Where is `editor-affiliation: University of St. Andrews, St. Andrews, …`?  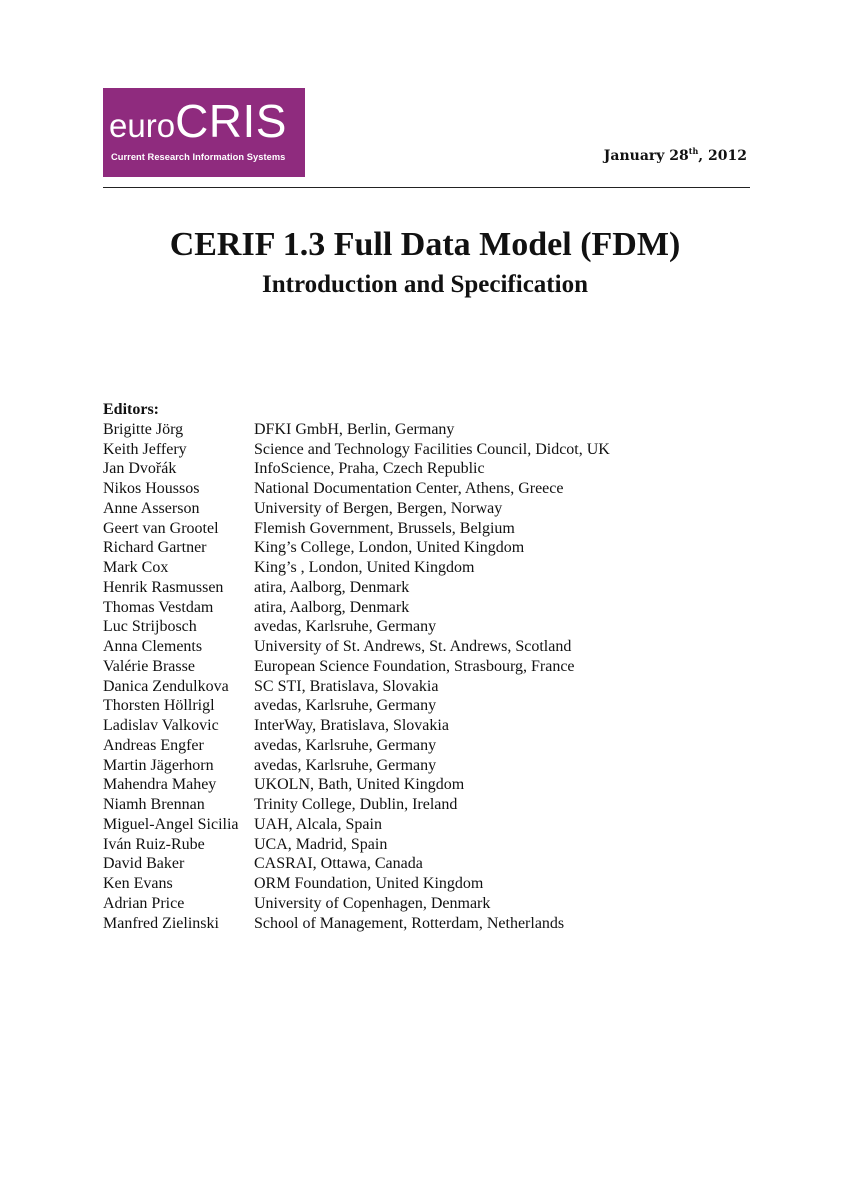 editor-affiliation: University of St. Andrews, St. Andrews, … is located at coordinates (413, 646).